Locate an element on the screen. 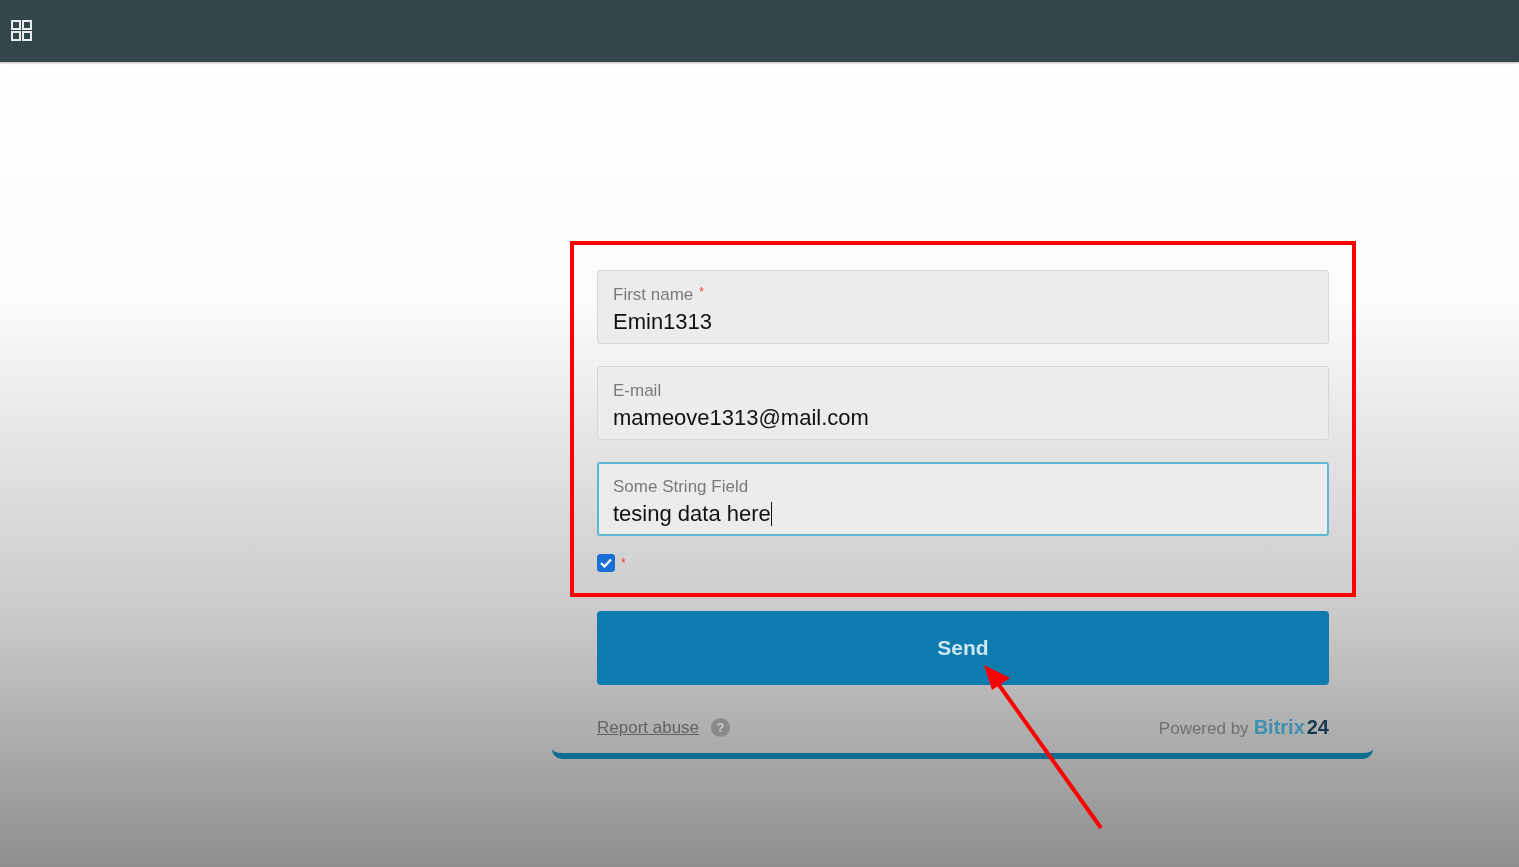 The height and width of the screenshot is (867, 1519). required-mark: * is located at coordinates (623, 563).